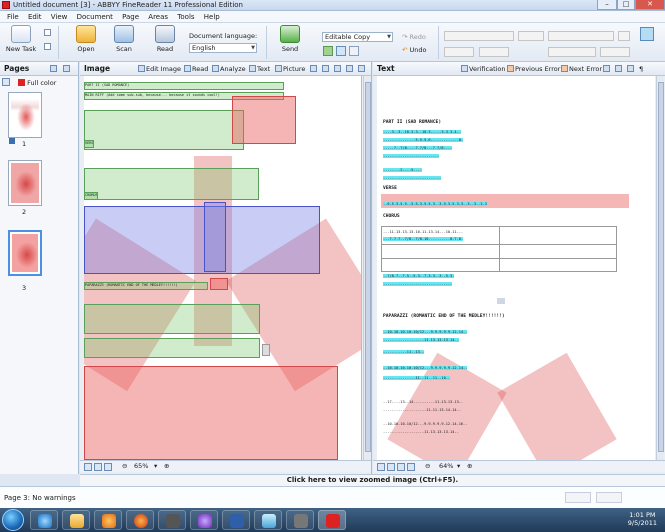 The width and height of the screenshot is (665, 532). I want to click on verification-button: Verification, so click(483, 69).